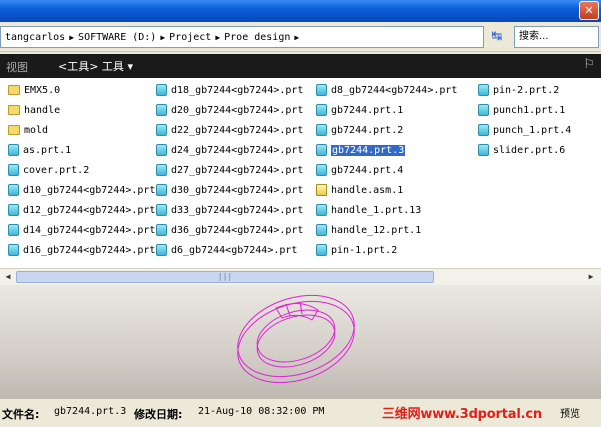 This screenshot has width=601, height=427. I want to click on file-name: pin-2.prt.2, so click(526, 90).